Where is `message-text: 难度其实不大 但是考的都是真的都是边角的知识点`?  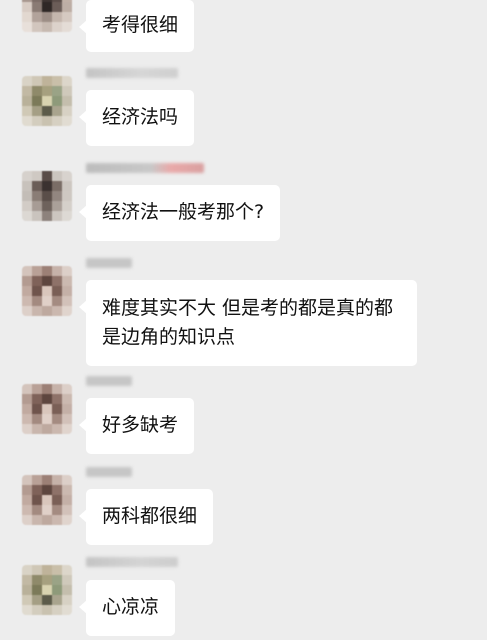
message-text: 难度其实不大 但是考的都是真的都是边角的知识点 is located at coordinates (248, 322).